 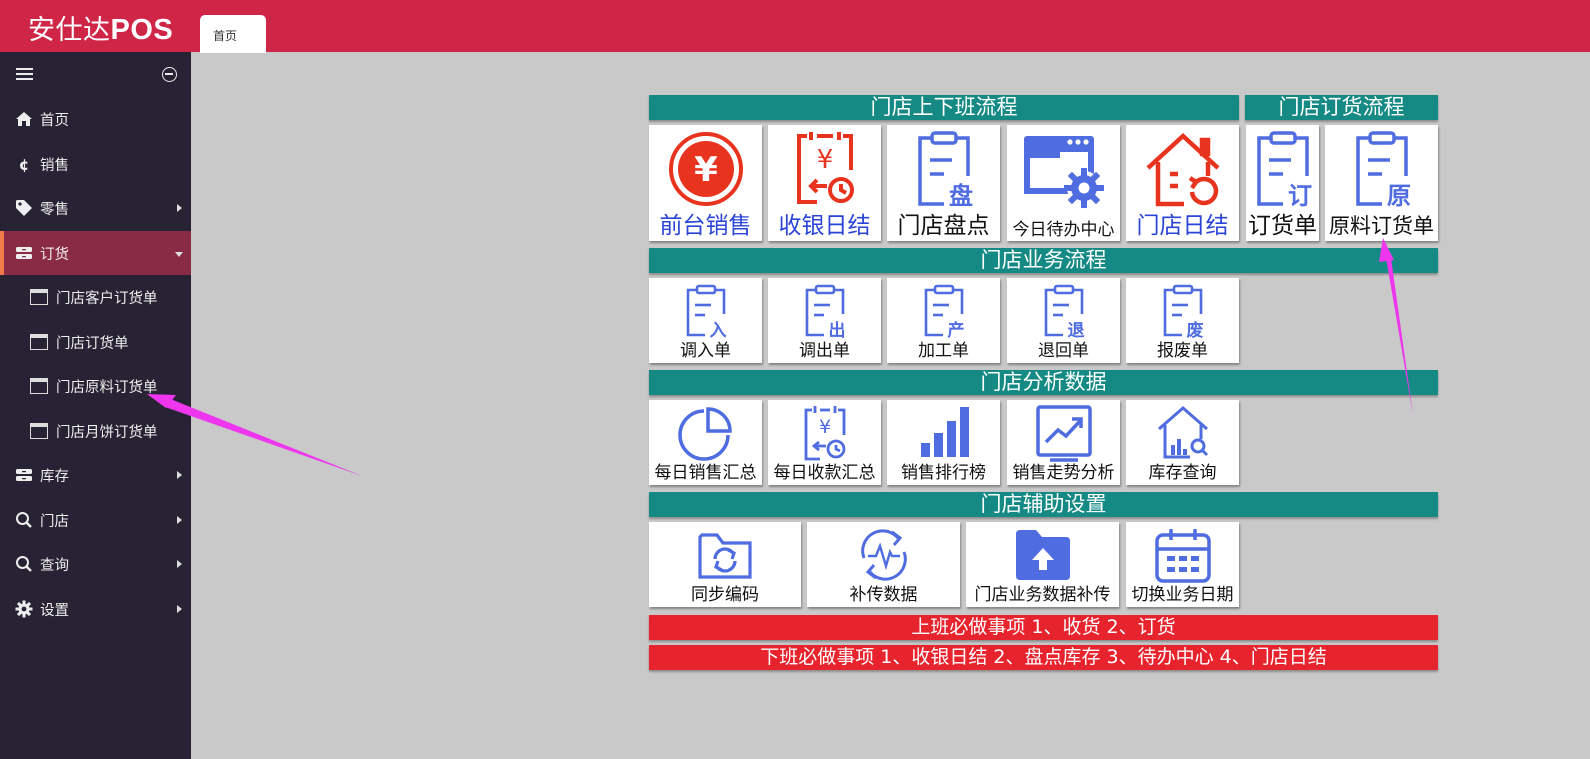 I want to click on search-icon, so click(x=24, y=564).